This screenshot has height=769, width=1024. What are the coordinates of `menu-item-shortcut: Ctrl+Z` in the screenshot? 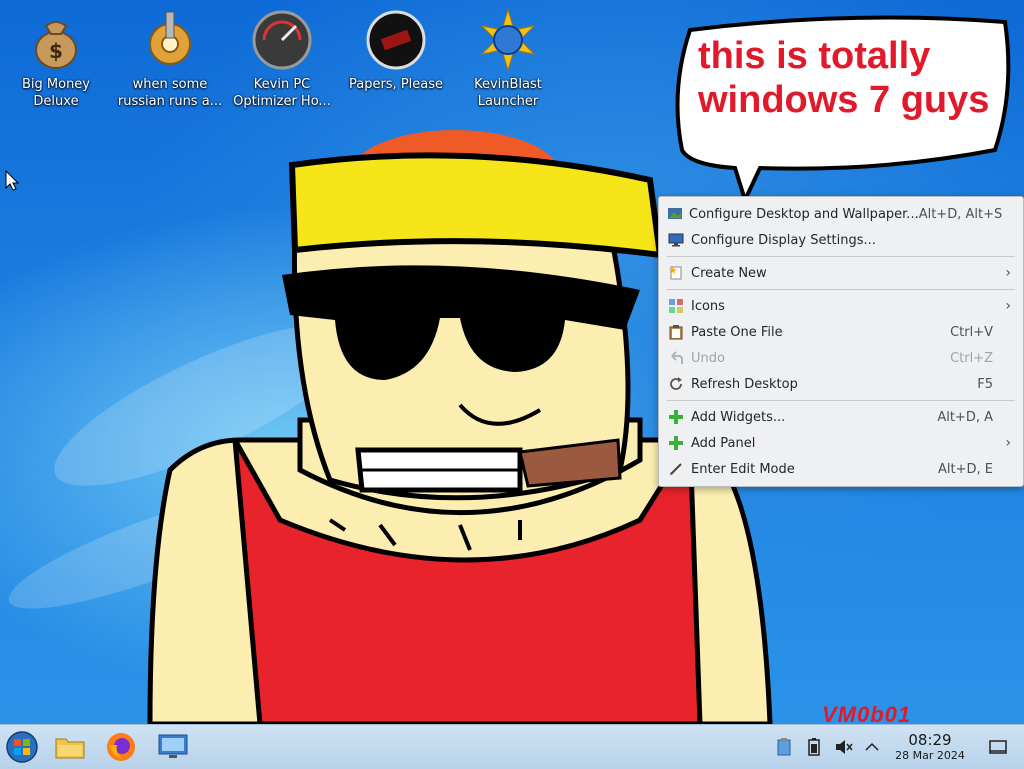 It's located at (971, 358).